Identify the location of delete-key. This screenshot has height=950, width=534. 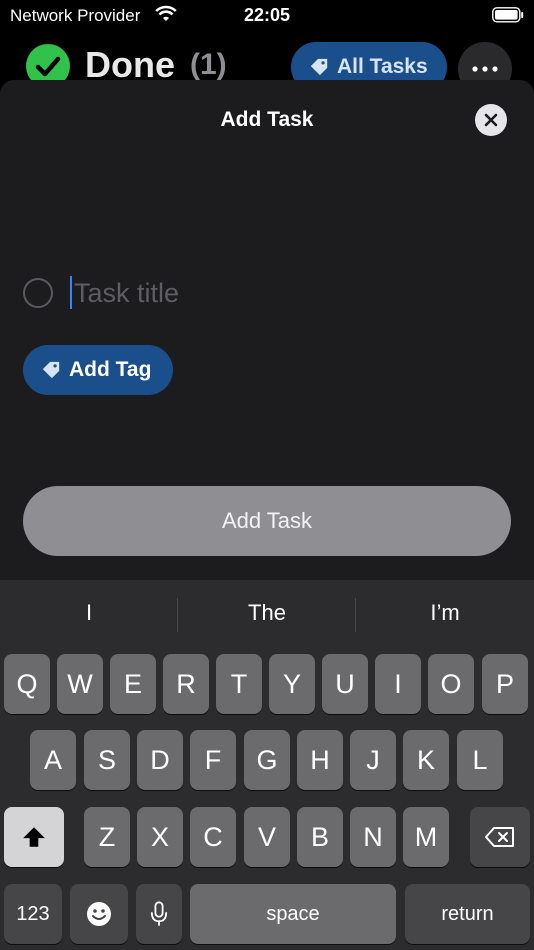
(500, 837).